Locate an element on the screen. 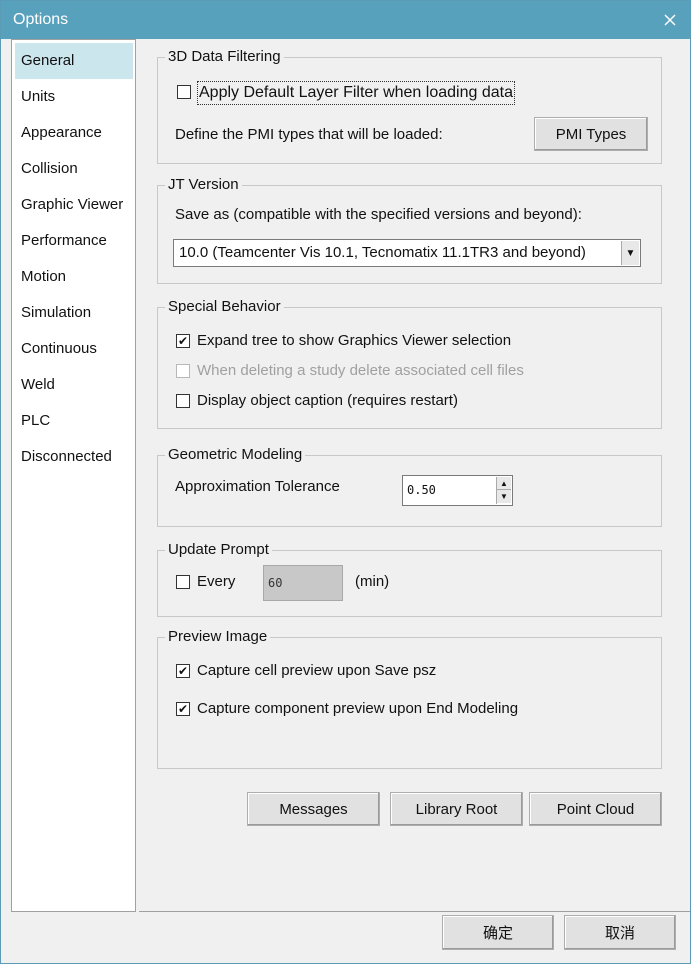 This screenshot has width=691, height=964. update-interval-field: 60 is located at coordinates (303, 583).